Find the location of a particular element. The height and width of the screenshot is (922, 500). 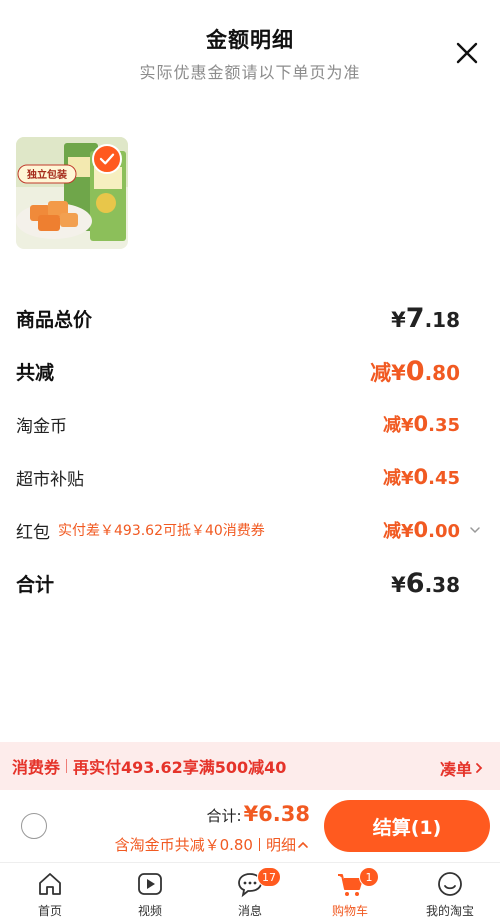

coins-row: 淘金币 减¥0.35 is located at coordinates (238, 424).